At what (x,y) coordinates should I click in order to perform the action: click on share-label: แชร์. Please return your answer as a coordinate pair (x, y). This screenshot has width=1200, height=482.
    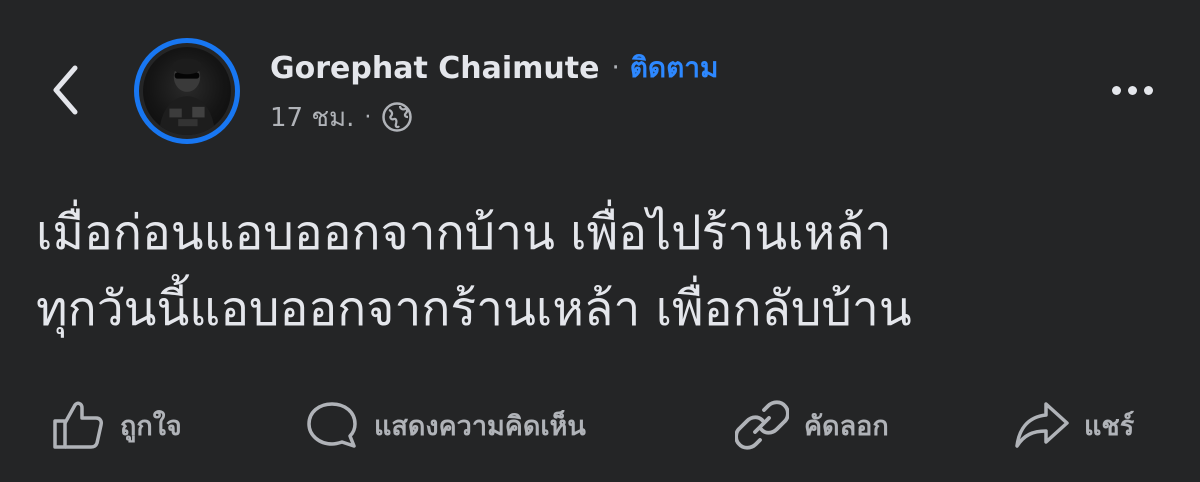
    Looking at the image, I should click on (1109, 426).